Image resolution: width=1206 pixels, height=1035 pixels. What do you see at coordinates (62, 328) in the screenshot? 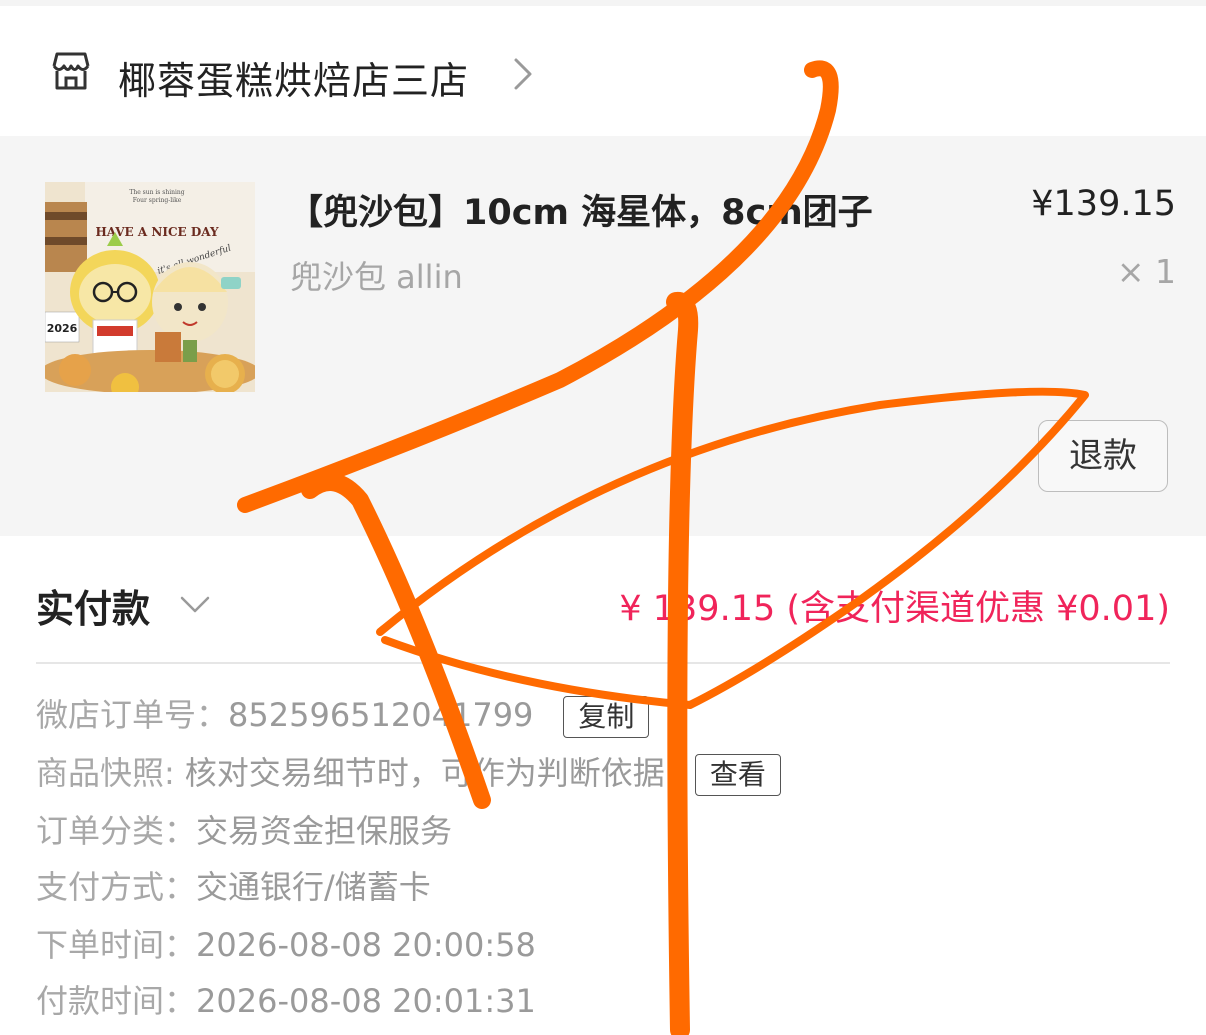
I see `thumb-year: 2026` at bounding box center [62, 328].